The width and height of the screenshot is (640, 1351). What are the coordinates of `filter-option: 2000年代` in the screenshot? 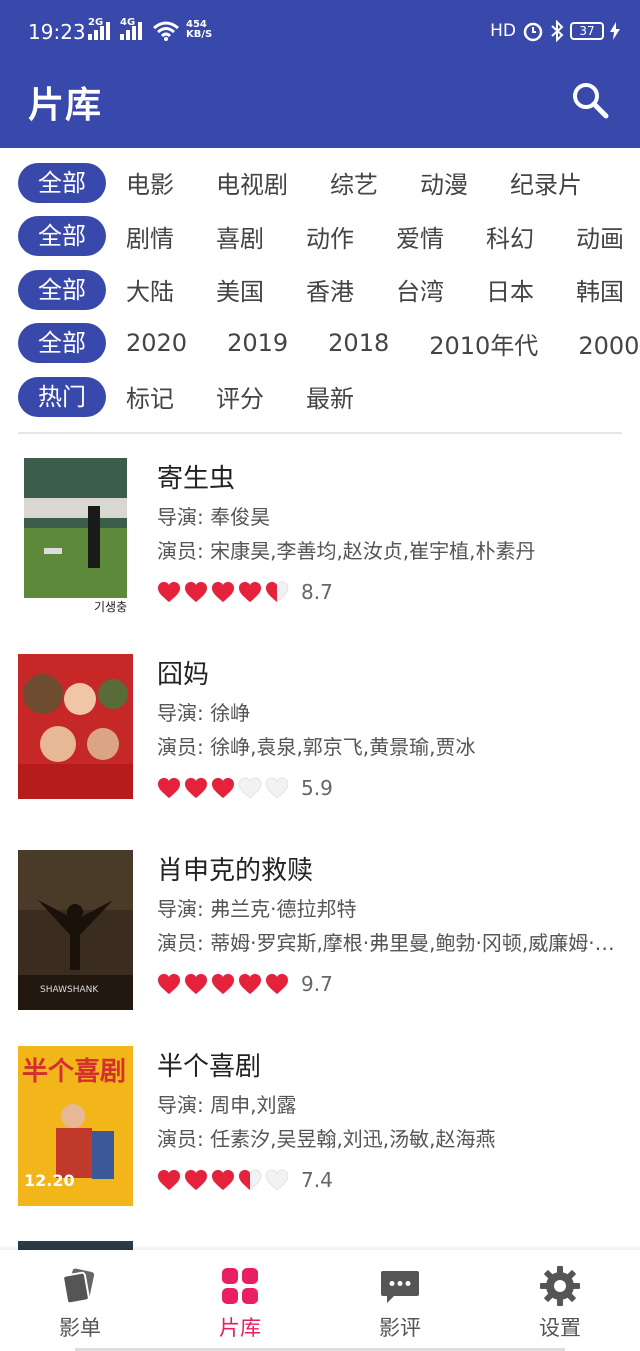 It's located at (609, 343).